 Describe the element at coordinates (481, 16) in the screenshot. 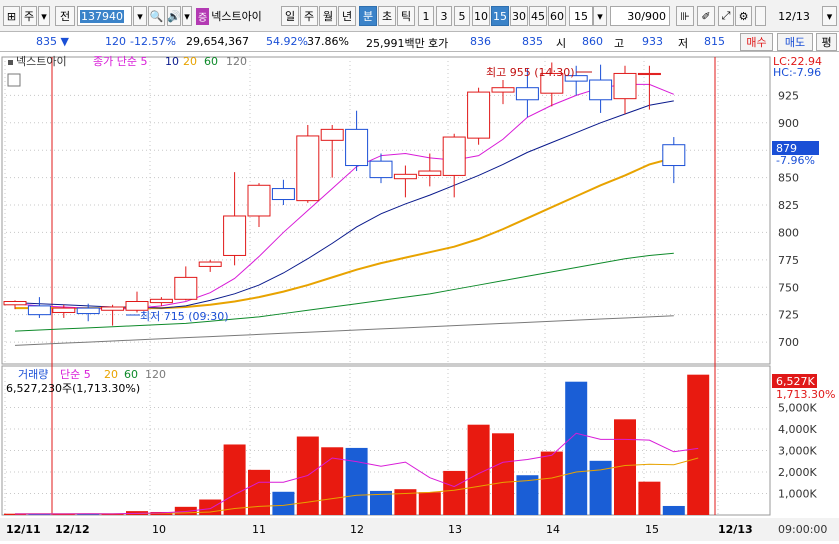

I see `interval-10: 10` at that location.